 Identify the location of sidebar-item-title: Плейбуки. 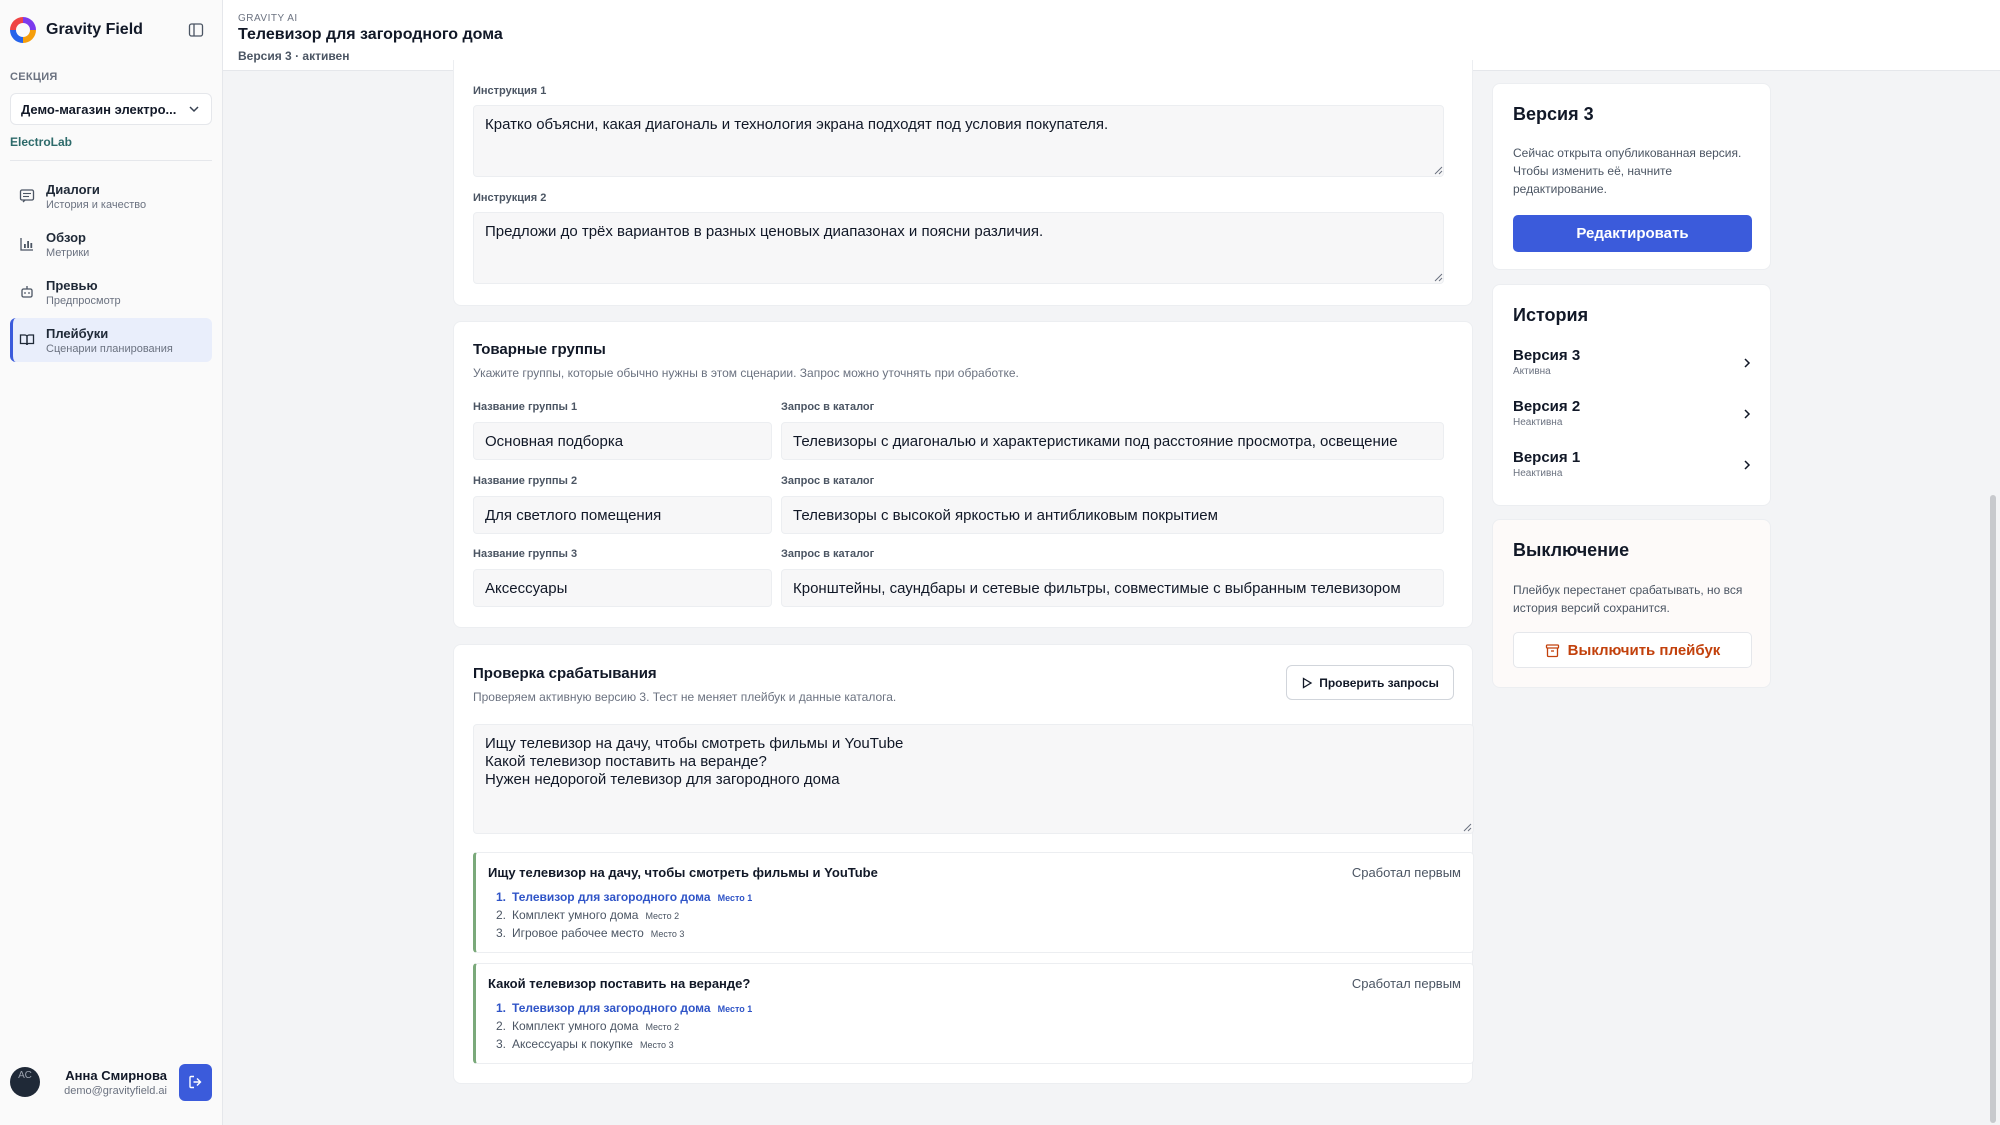
(77, 333).